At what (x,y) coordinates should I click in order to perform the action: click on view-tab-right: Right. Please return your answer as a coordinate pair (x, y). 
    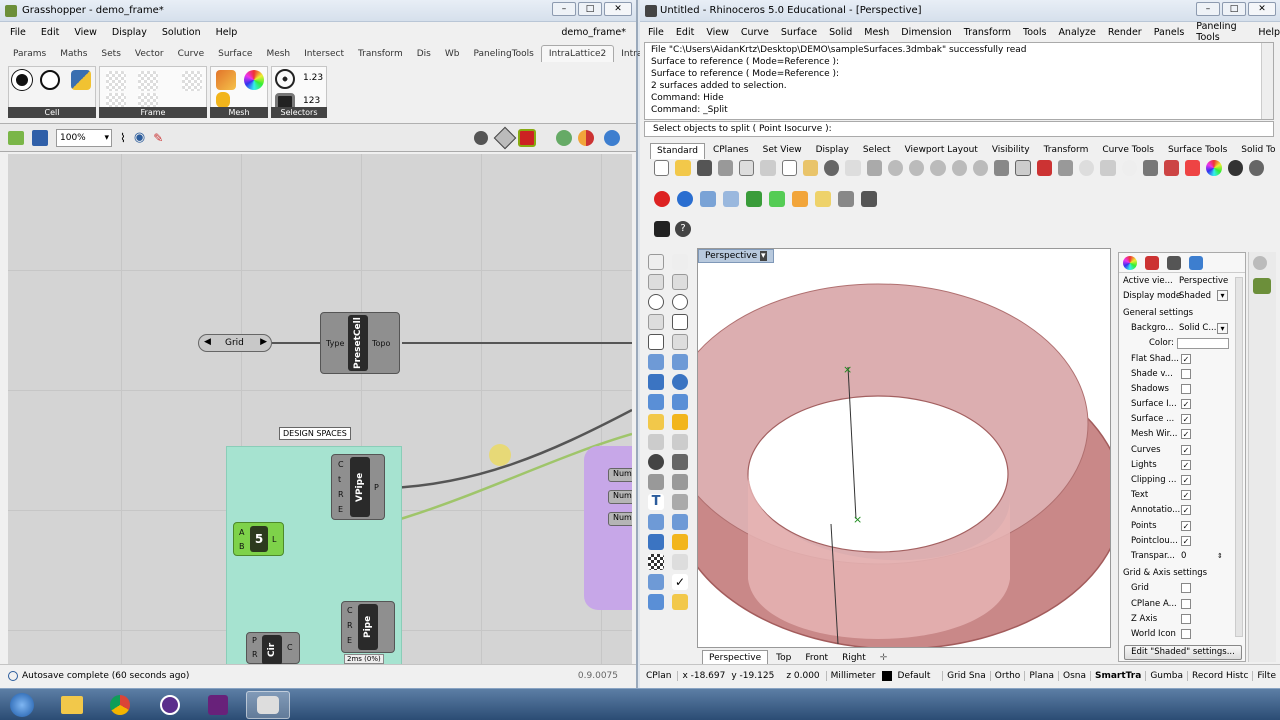
    Looking at the image, I should click on (854, 658).